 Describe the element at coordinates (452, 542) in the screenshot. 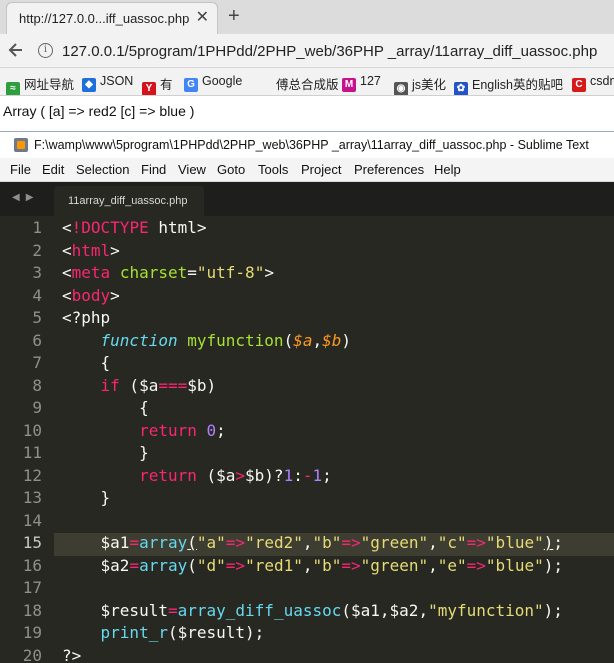

I see `code-token: "c"` at that location.